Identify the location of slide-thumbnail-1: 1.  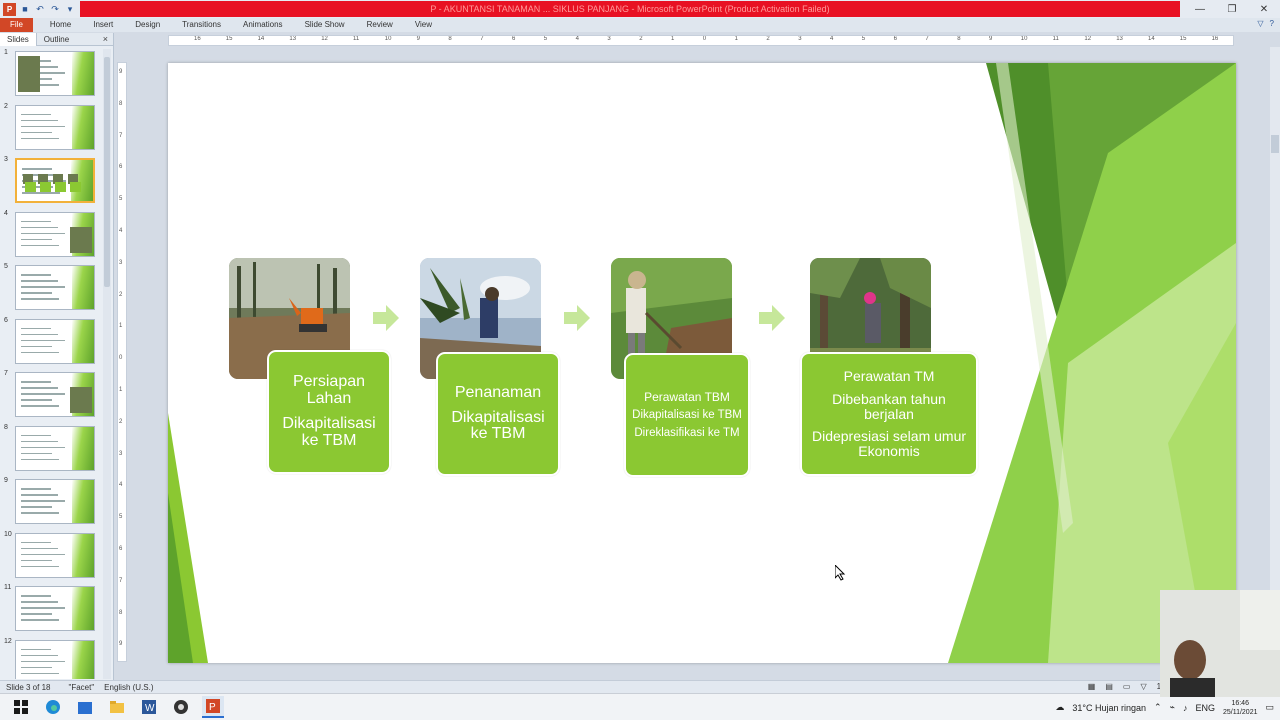
(50, 72).